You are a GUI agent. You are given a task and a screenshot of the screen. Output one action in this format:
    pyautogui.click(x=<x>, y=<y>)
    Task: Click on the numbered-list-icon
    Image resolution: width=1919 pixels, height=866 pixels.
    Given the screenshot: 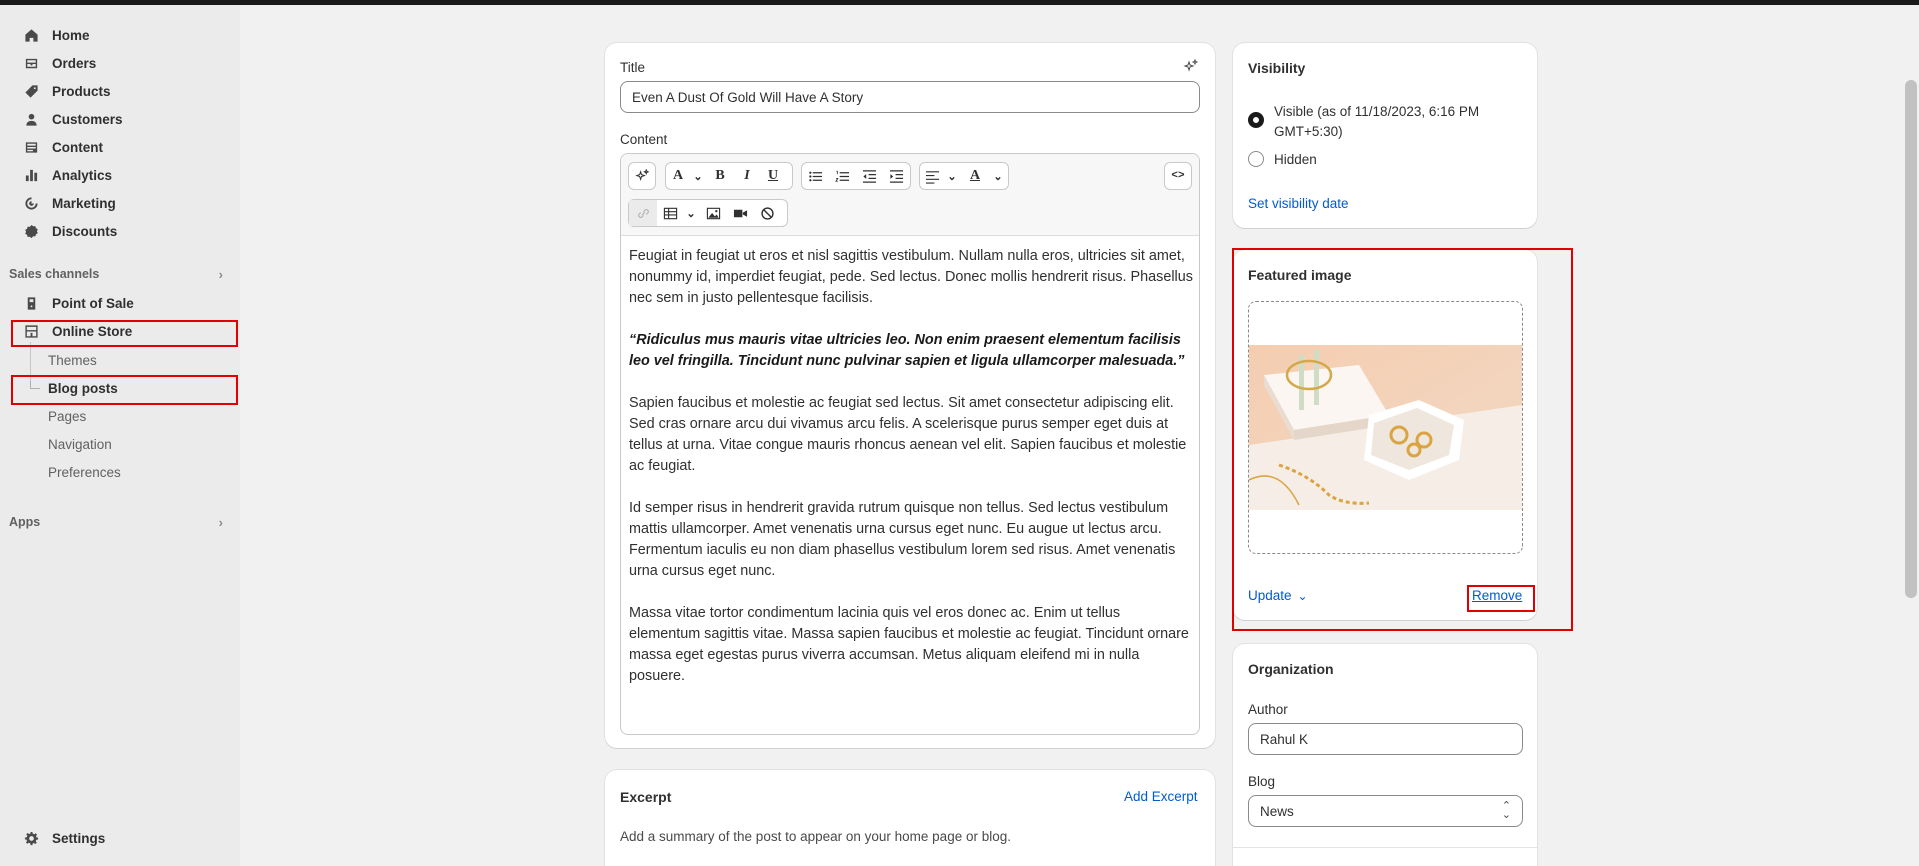 What is the action you would take?
    pyautogui.click(x=842, y=176)
    